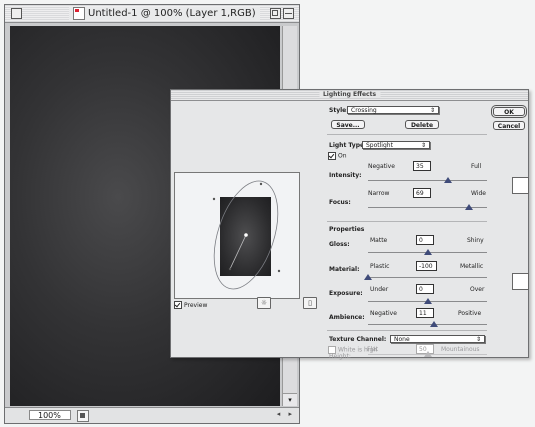 The height and width of the screenshot is (427, 535). What do you see at coordinates (347, 317) in the screenshot?
I see `ambience-label: Ambience:` at bounding box center [347, 317].